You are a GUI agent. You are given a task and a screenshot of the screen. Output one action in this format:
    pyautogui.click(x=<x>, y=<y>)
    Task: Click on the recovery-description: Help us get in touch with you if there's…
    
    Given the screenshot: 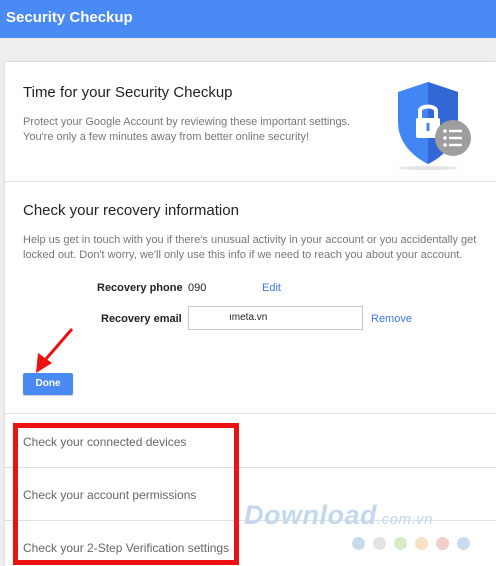 What is the action you would take?
    pyautogui.click(x=250, y=247)
    